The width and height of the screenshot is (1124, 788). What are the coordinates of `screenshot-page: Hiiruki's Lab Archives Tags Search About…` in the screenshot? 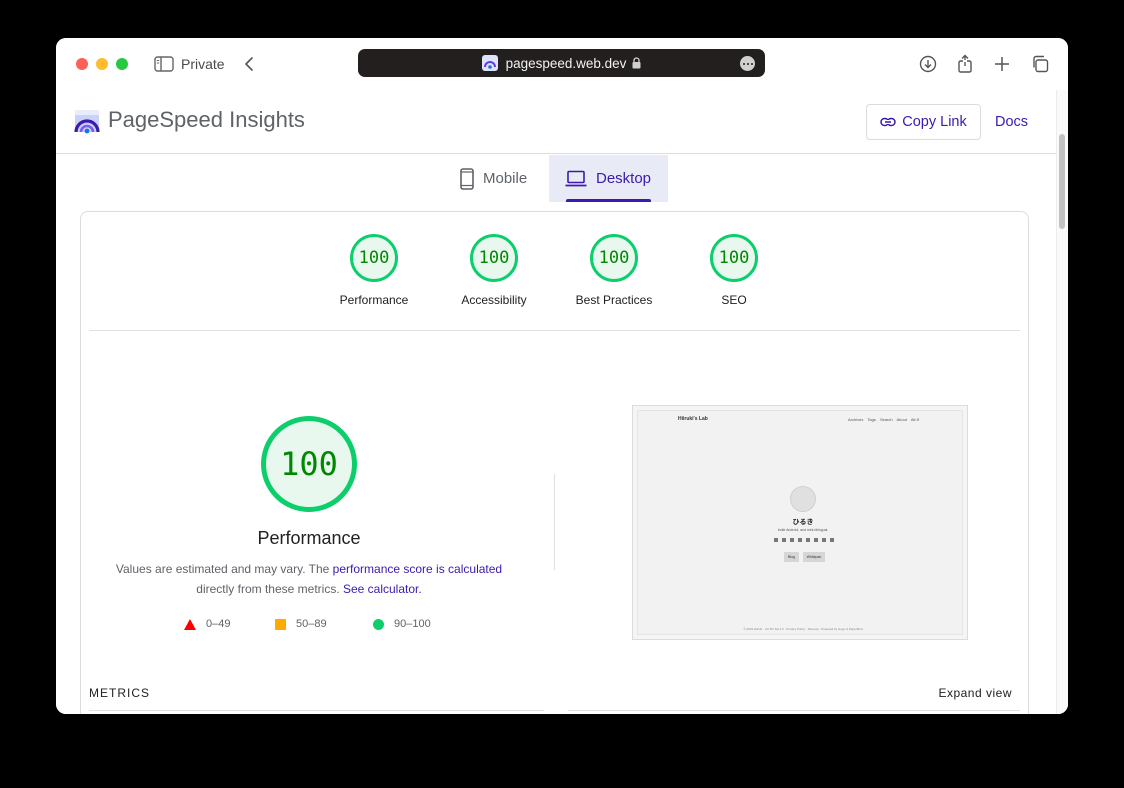 It's located at (800, 522).